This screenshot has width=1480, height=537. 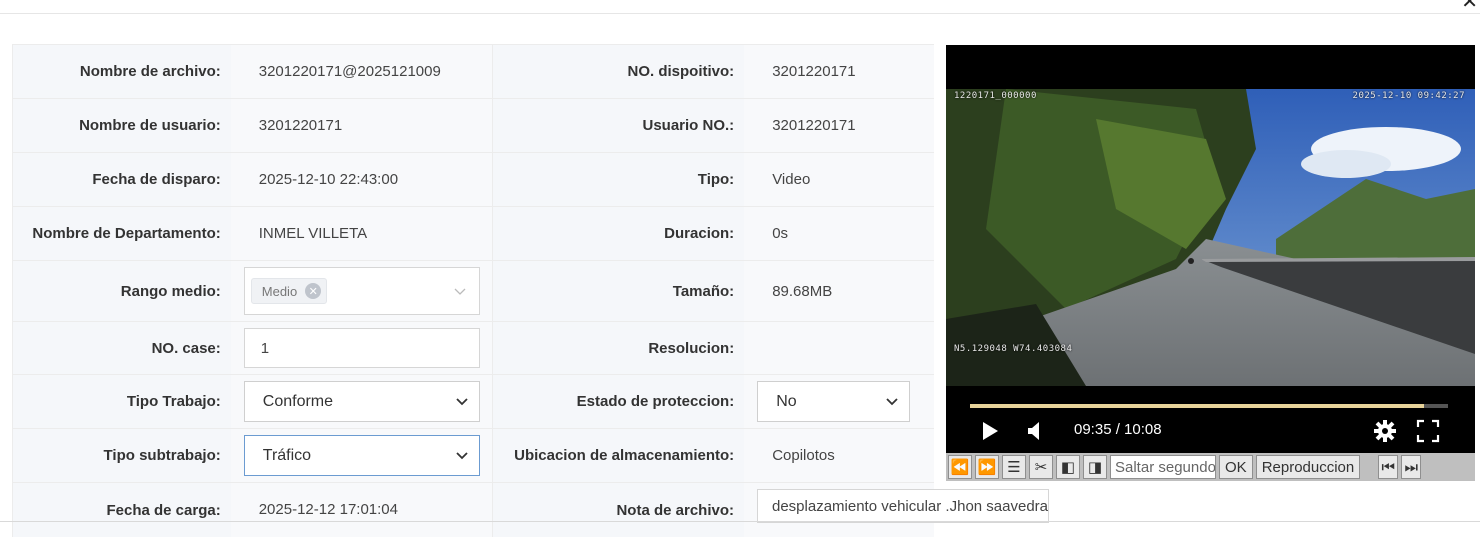 I want to click on fast-forward-button: ⏩, so click(x=987, y=467).